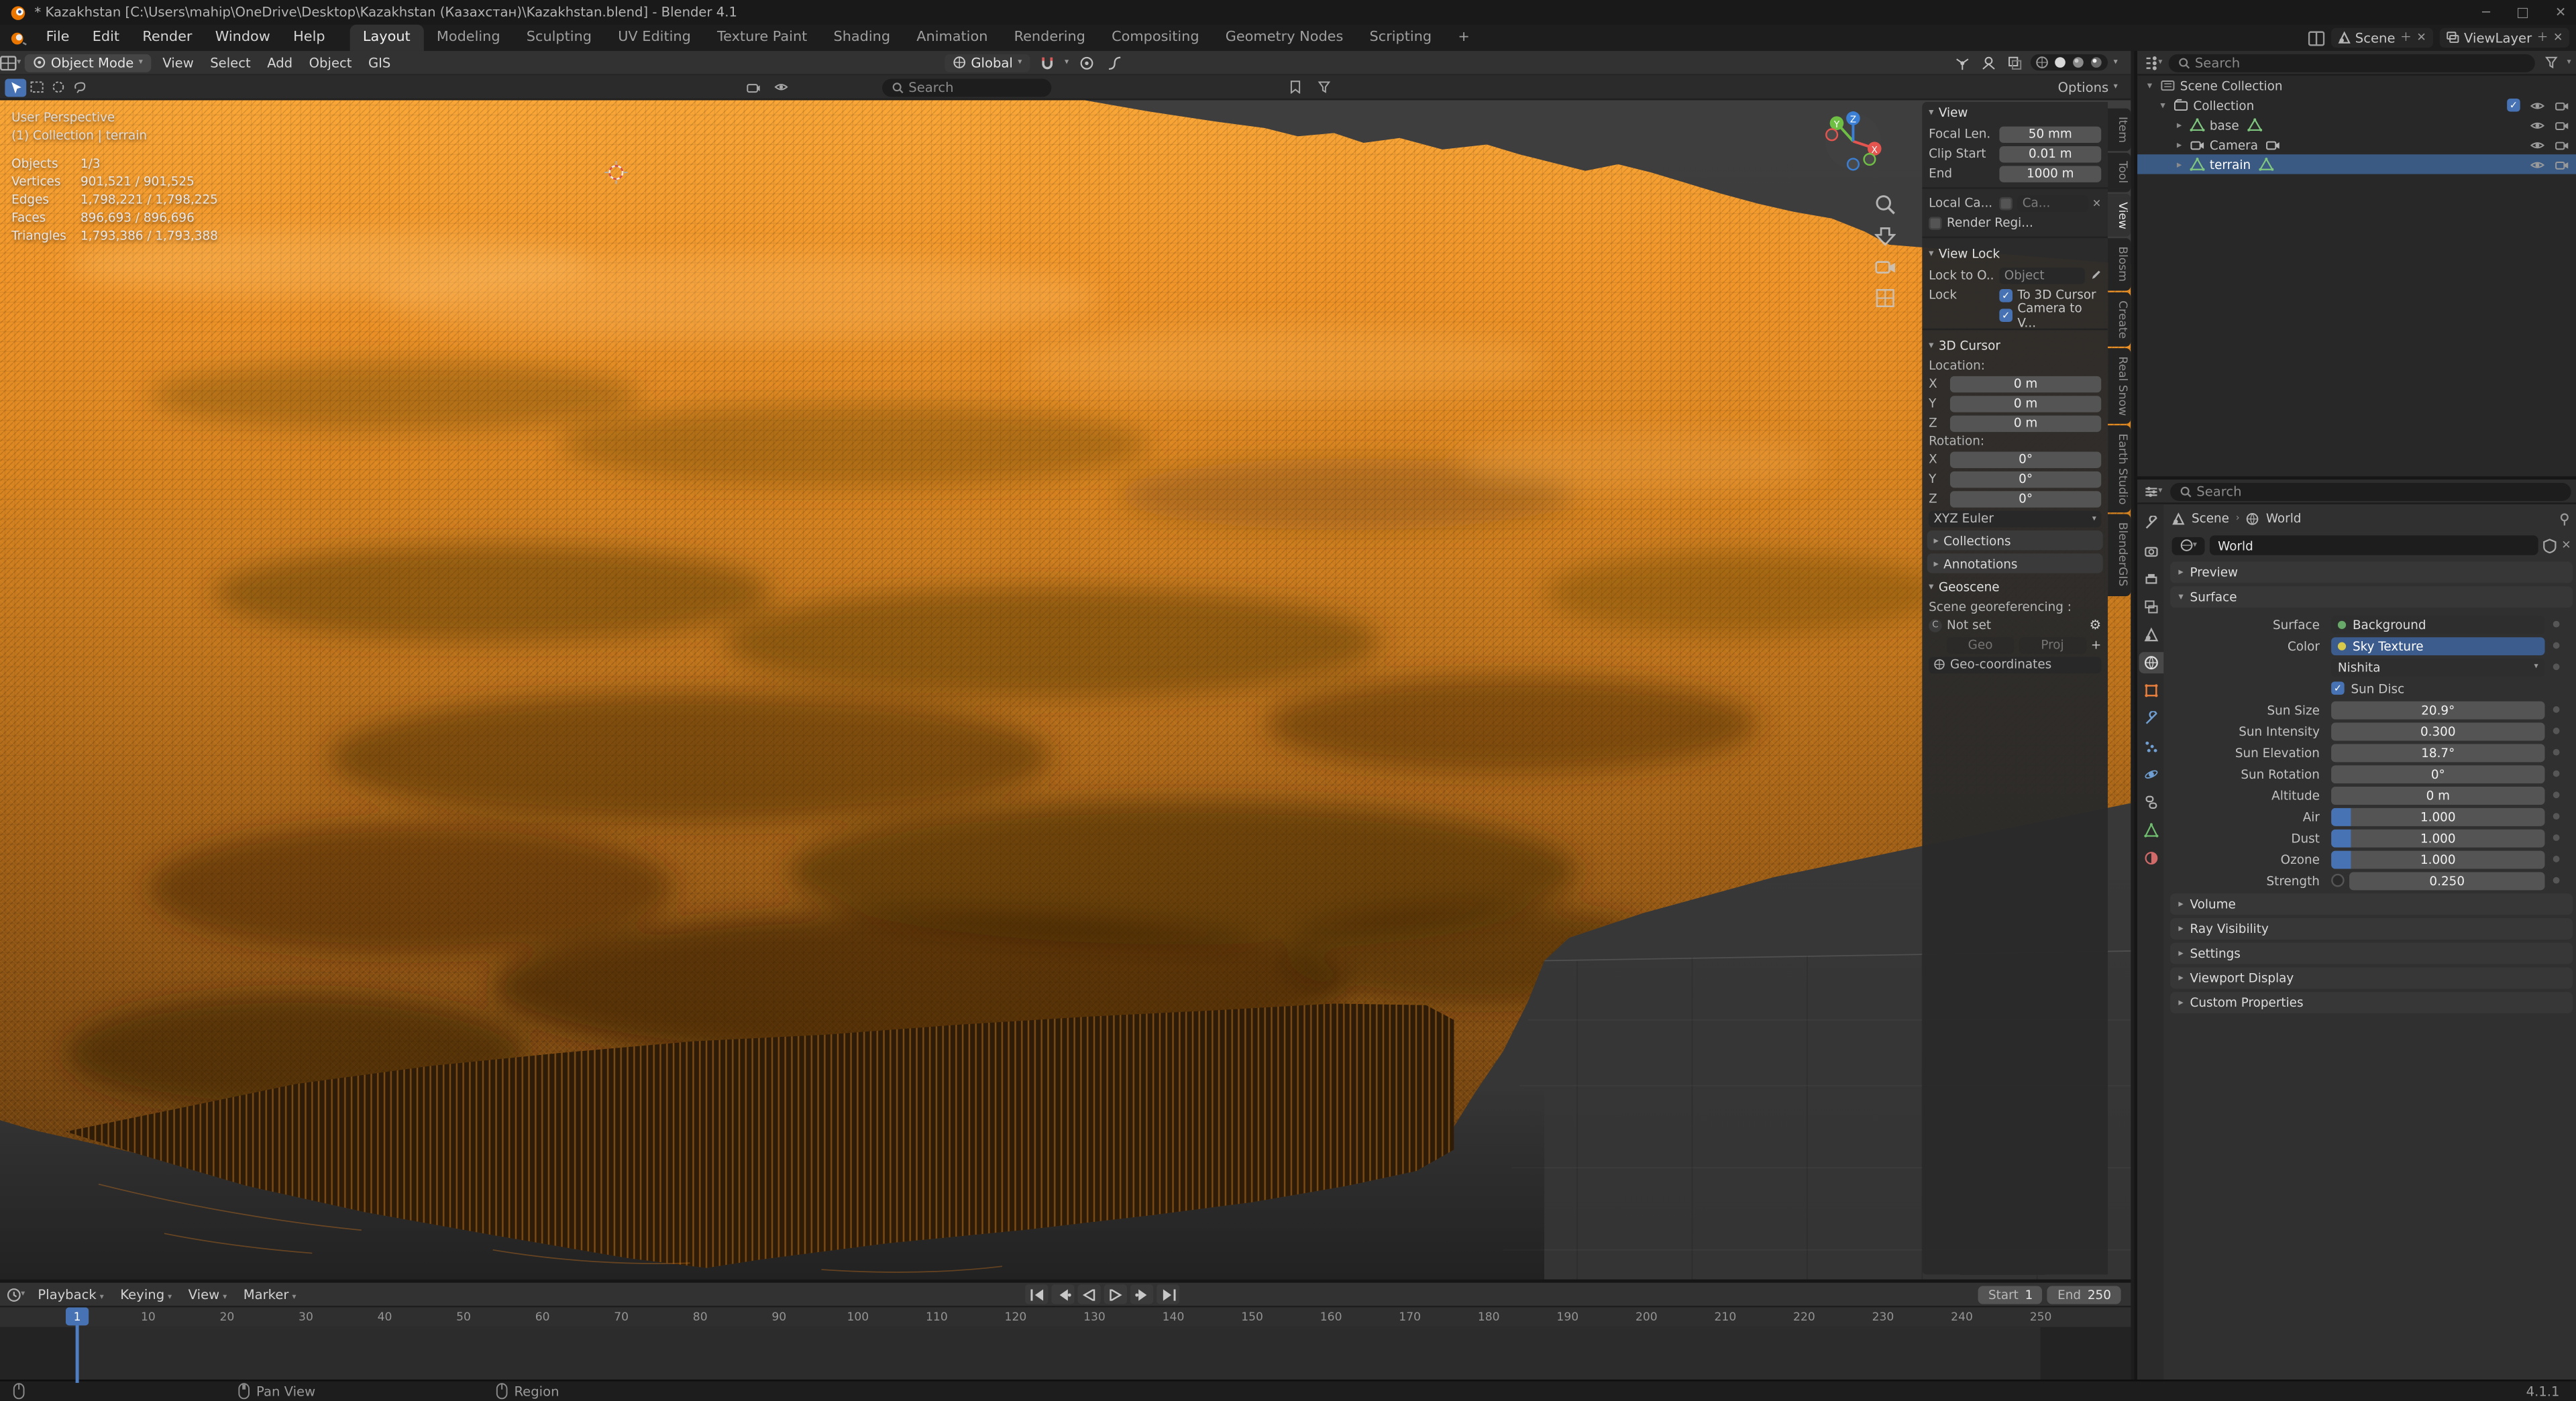 The width and height of the screenshot is (2576, 1401). What do you see at coordinates (2119, 319) in the screenshot?
I see `sidebar-tab-create: Create` at bounding box center [2119, 319].